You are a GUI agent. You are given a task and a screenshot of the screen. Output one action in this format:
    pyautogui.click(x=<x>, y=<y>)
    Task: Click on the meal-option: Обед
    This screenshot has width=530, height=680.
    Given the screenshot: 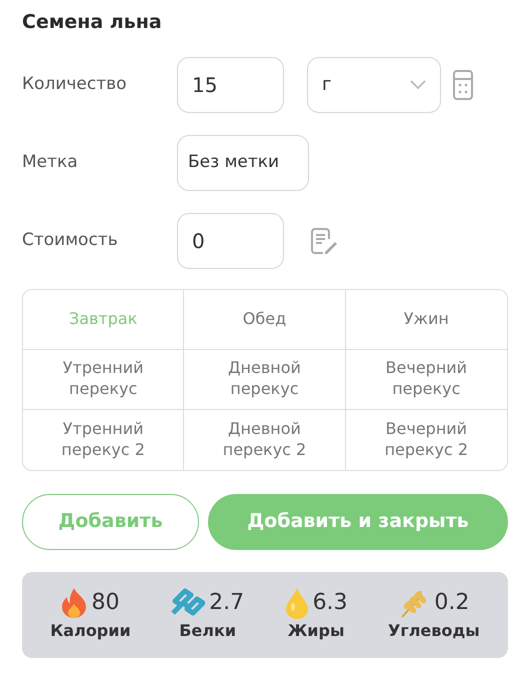 What is the action you would take?
    pyautogui.click(x=265, y=320)
    